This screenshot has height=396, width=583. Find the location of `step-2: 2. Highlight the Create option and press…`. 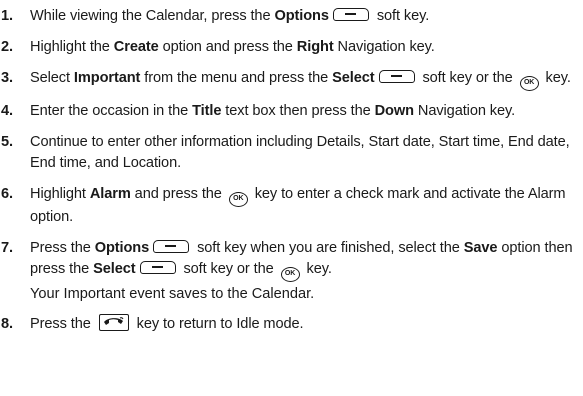

step-2: 2. Highlight the Create option and press… is located at coordinates (291, 47).